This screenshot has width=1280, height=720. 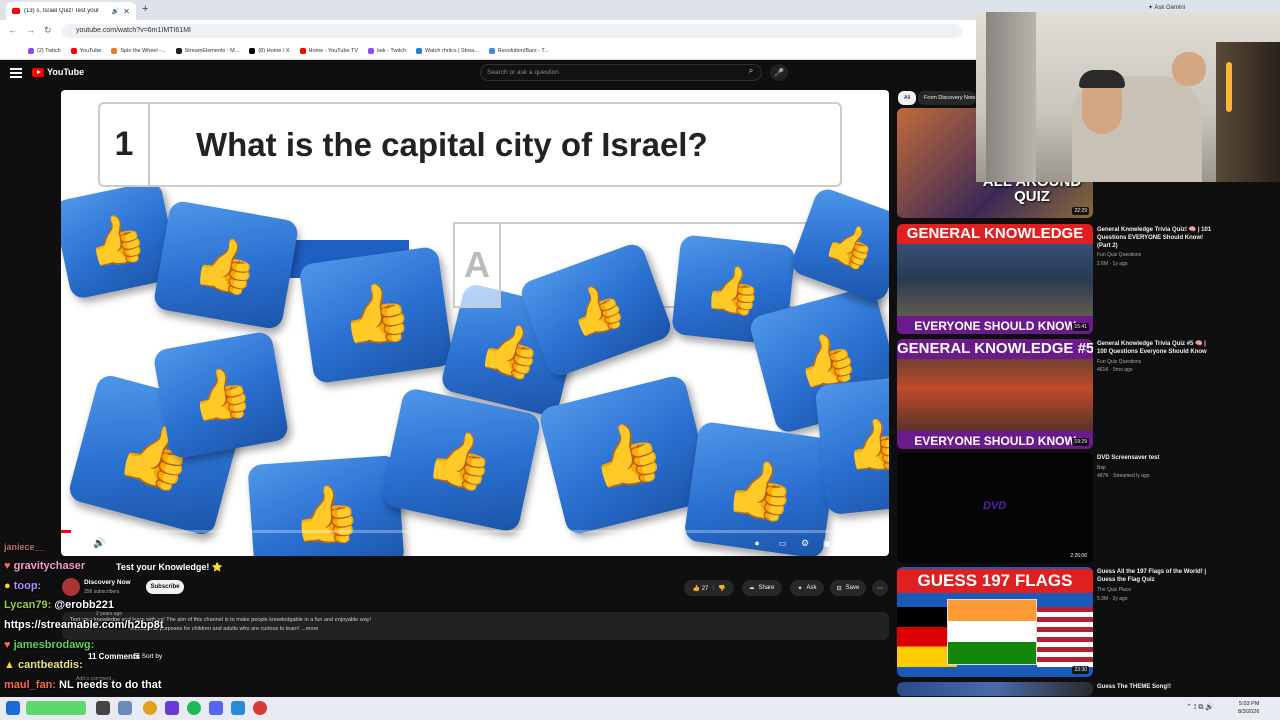 I want to click on chip-from-channel: From Discovery Now, so click(x=947, y=98).